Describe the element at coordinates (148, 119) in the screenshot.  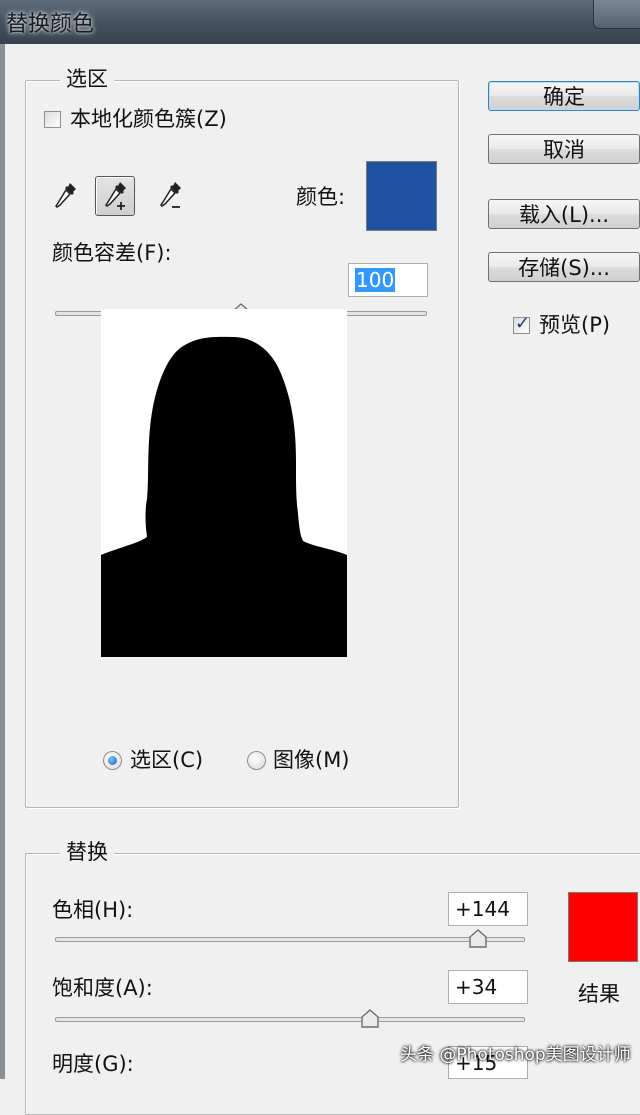
I see `localized-color-label: 本地化颜色簇(Z)` at that location.